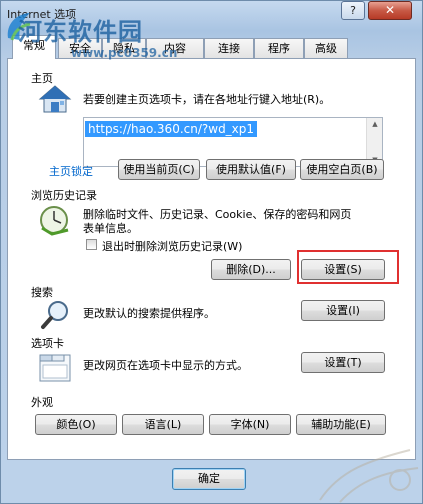  I want to click on tabs-settings-button: 设置(T), so click(343, 362).